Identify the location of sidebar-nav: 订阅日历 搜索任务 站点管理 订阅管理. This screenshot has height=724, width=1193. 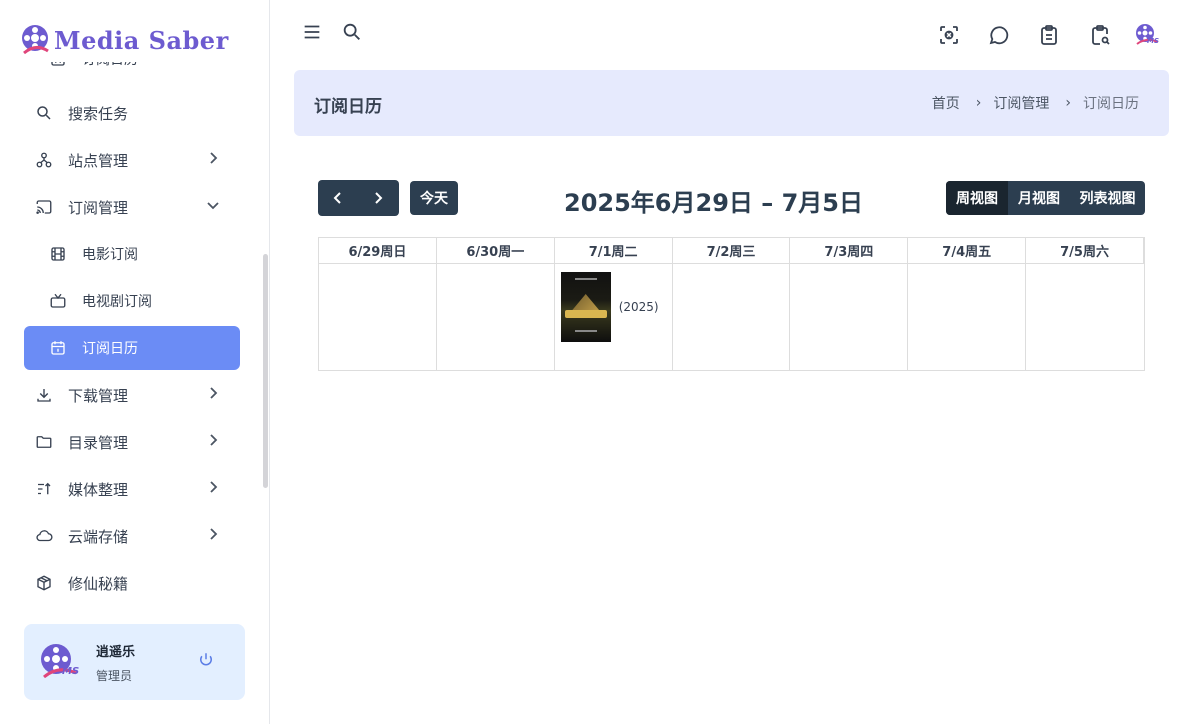
(132, 330).